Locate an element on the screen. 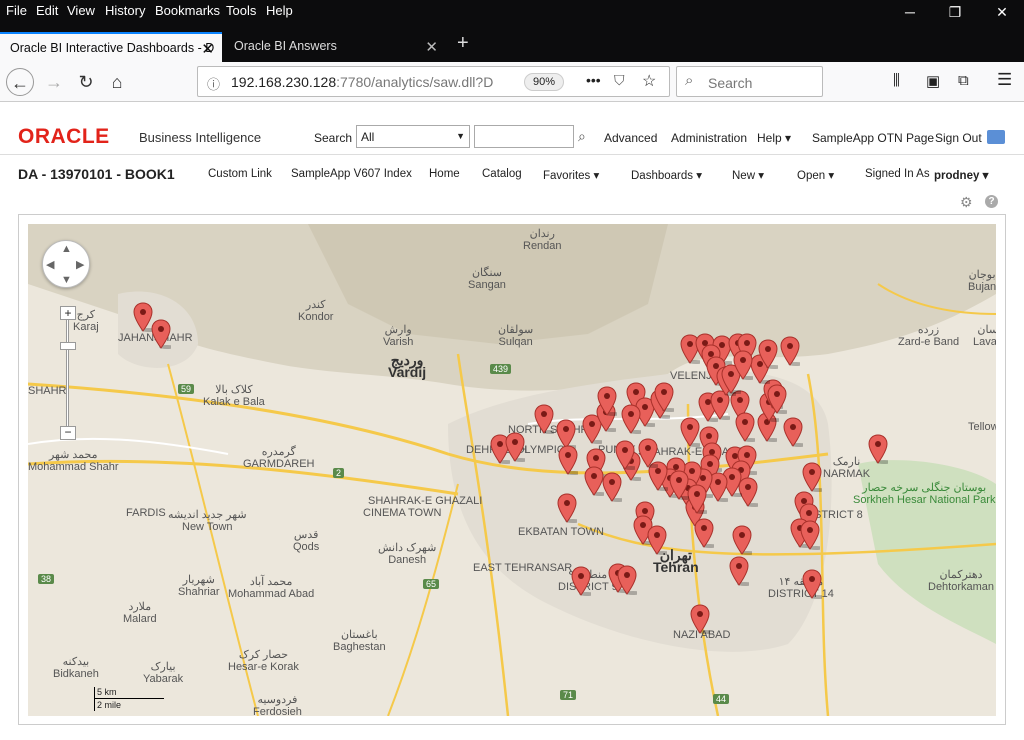 This screenshot has width=1024, height=740. otn-page-link: SampleApp OTN Page is located at coordinates (873, 138).